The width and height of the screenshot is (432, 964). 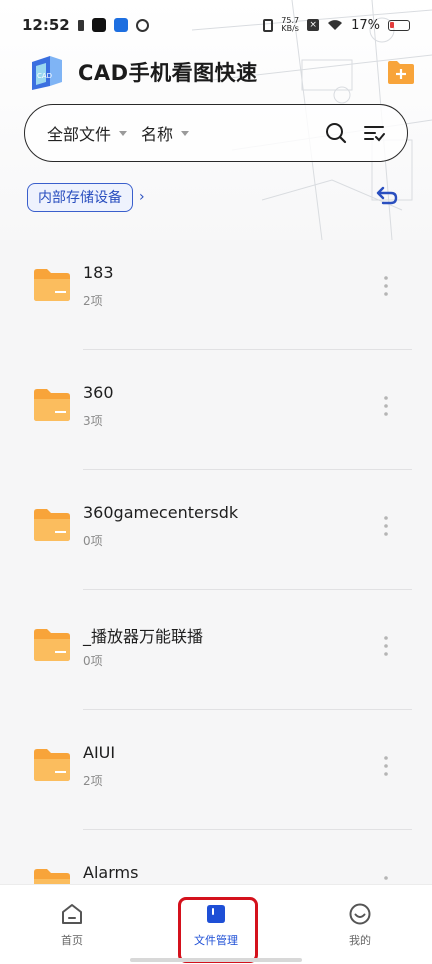 I want to click on sim-icon, so click(x=80, y=25).